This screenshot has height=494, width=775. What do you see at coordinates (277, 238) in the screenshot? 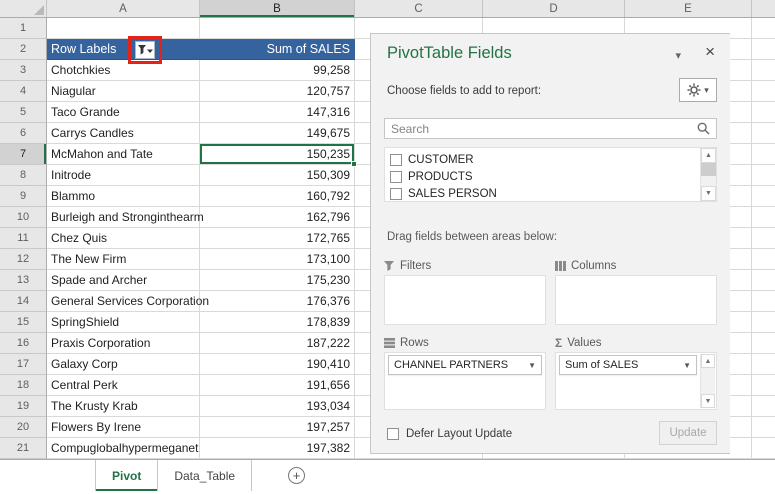
I see `cell-B11: 172,765` at bounding box center [277, 238].